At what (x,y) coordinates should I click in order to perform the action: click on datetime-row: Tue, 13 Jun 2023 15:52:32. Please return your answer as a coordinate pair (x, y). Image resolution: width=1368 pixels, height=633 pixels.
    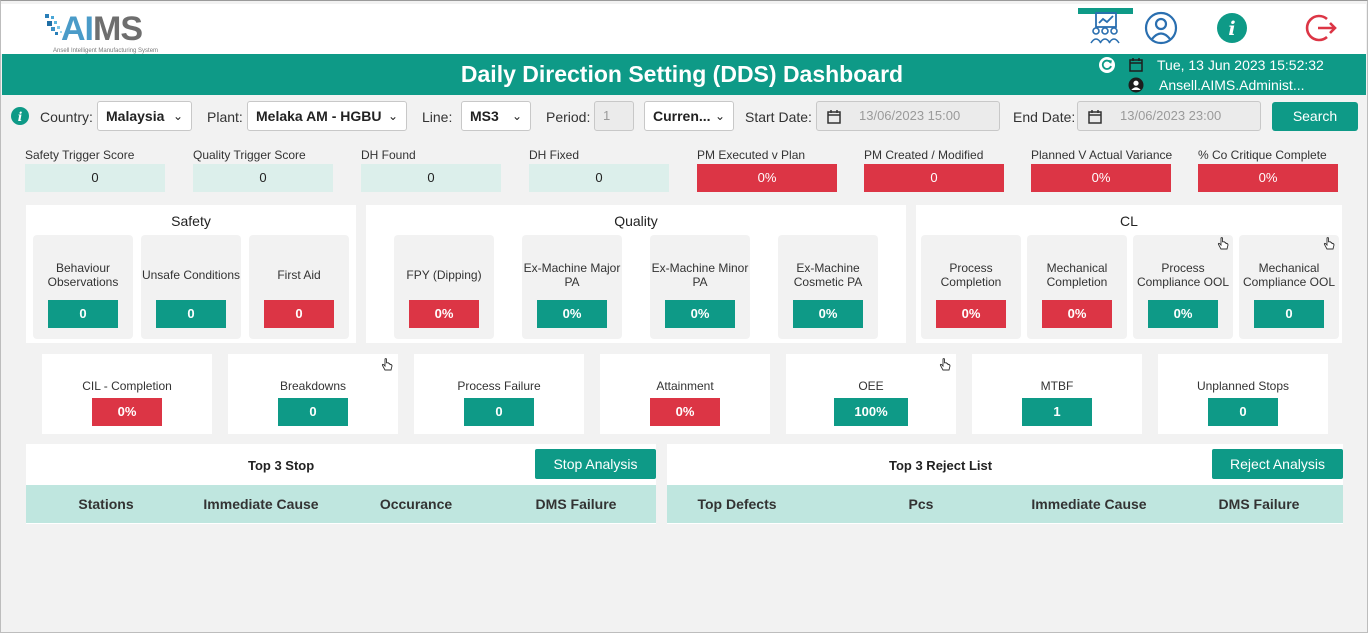
    Looking at the image, I should click on (1211, 65).